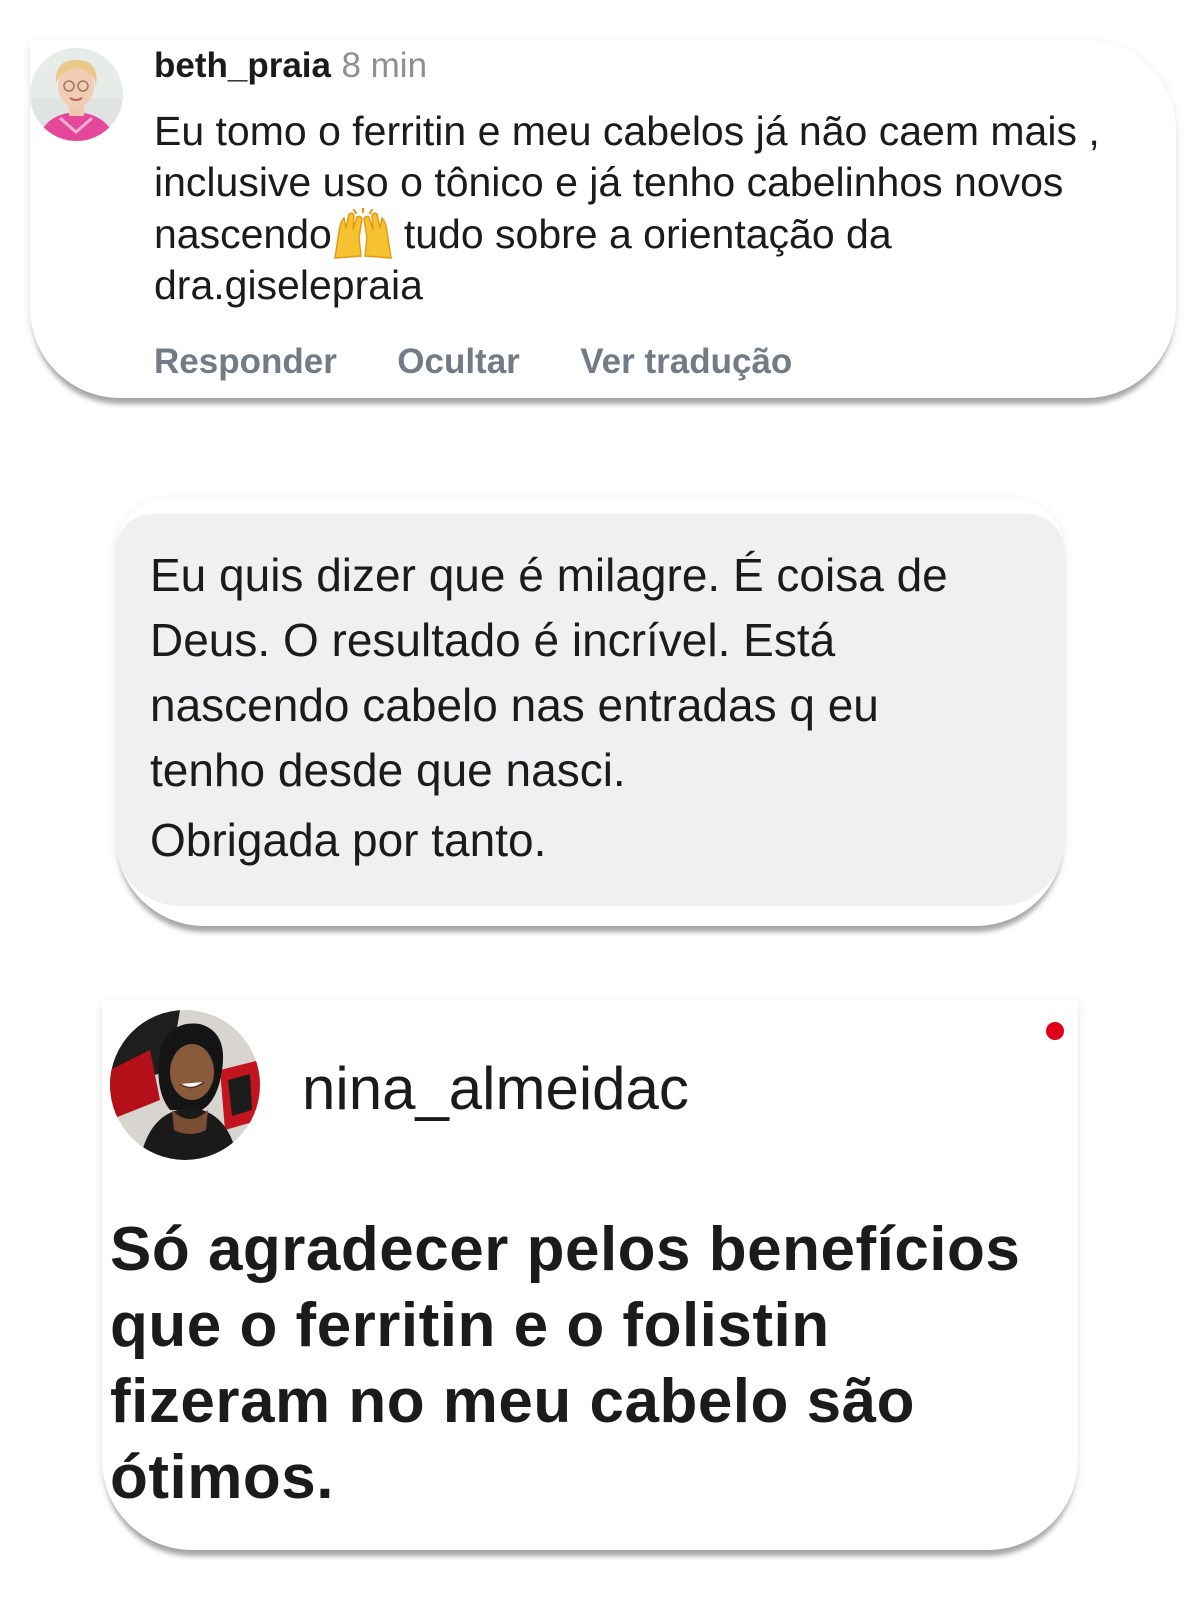 The image size is (1200, 1600). Describe the element at coordinates (388, 770) in the screenshot. I see `message-line: tenho desde que nasci.` at that location.